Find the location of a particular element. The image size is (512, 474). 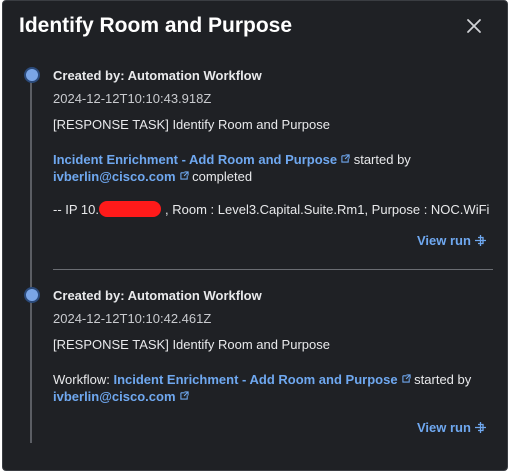

close-icon is located at coordinates (474, 26).